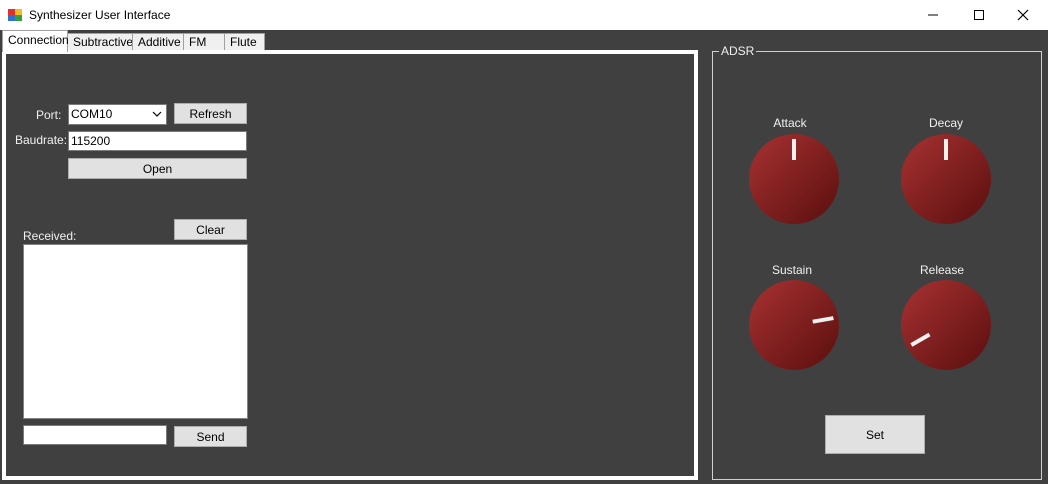  I want to click on refresh-button: Refresh, so click(210, 113).